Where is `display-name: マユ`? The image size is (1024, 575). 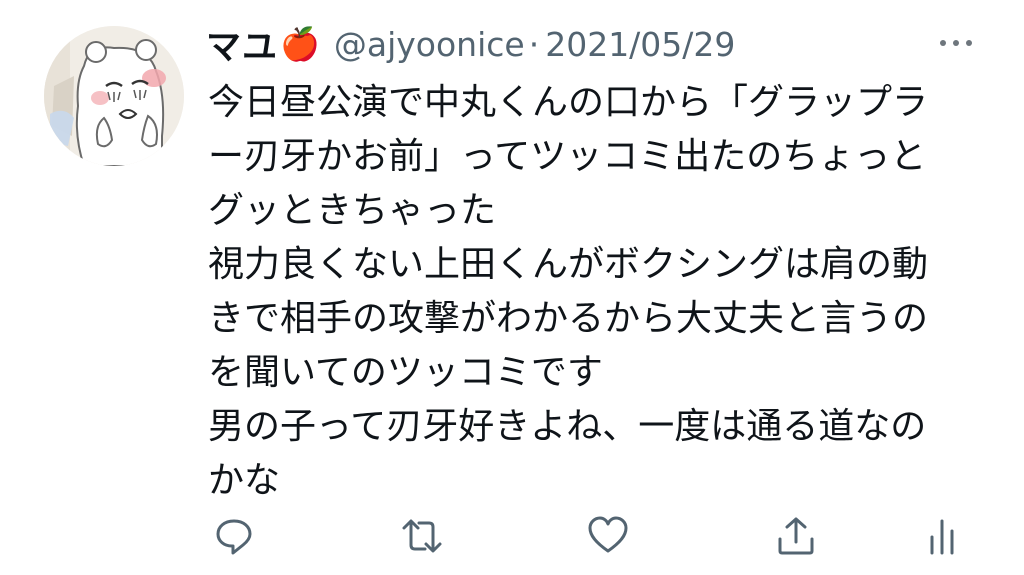 display-name: マユ is located at coordinates (242, 44).